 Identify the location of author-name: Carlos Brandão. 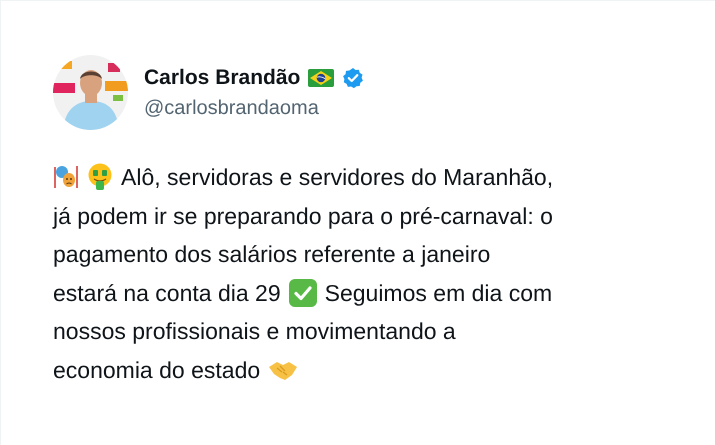
(222, 77).